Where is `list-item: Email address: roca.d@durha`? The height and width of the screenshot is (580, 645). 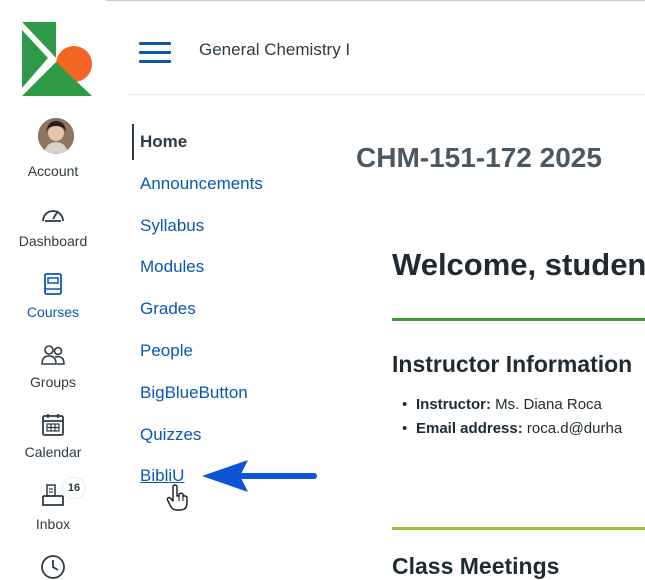 list-item: Email address: roca.d@durha is located at coordinates (512, 432).